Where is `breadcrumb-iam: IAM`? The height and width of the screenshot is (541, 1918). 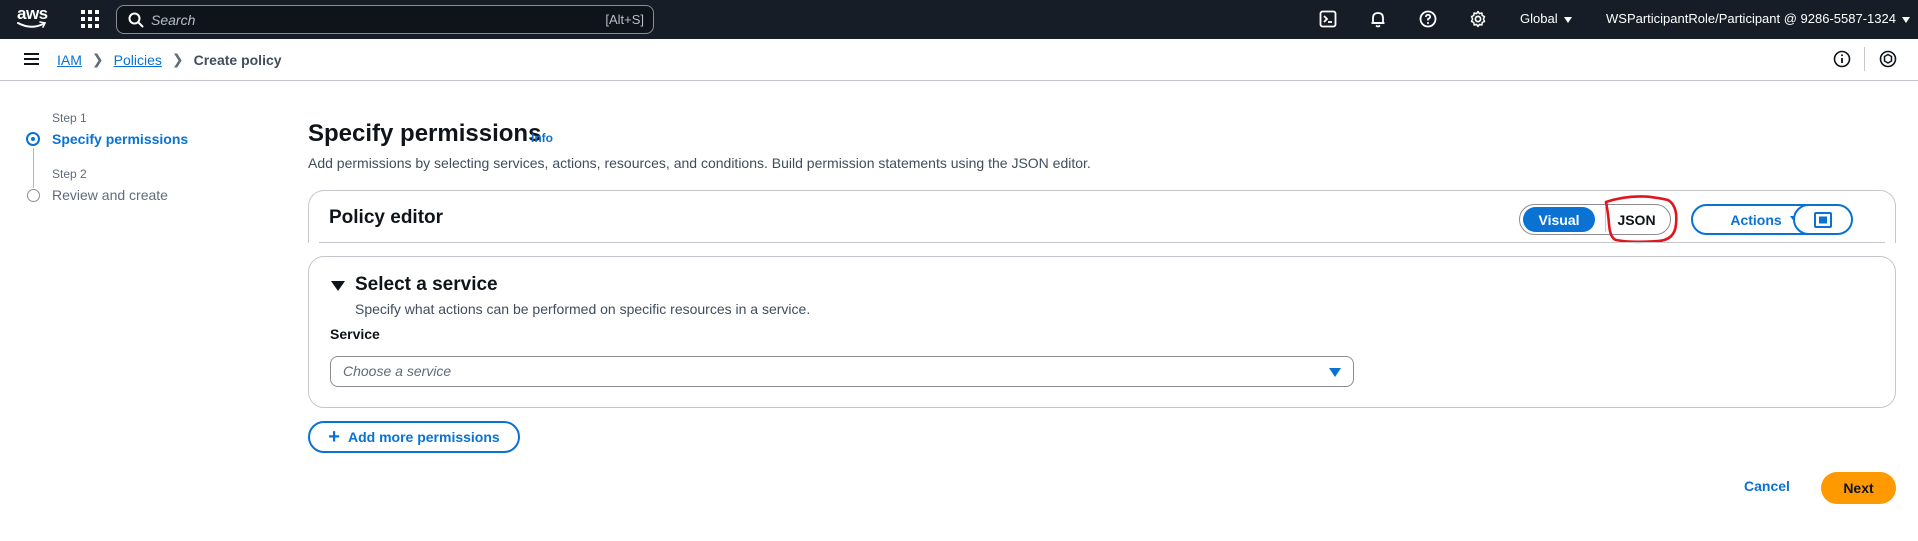 breadcrumb-iam: IAM is located at coordinates (69, 60).